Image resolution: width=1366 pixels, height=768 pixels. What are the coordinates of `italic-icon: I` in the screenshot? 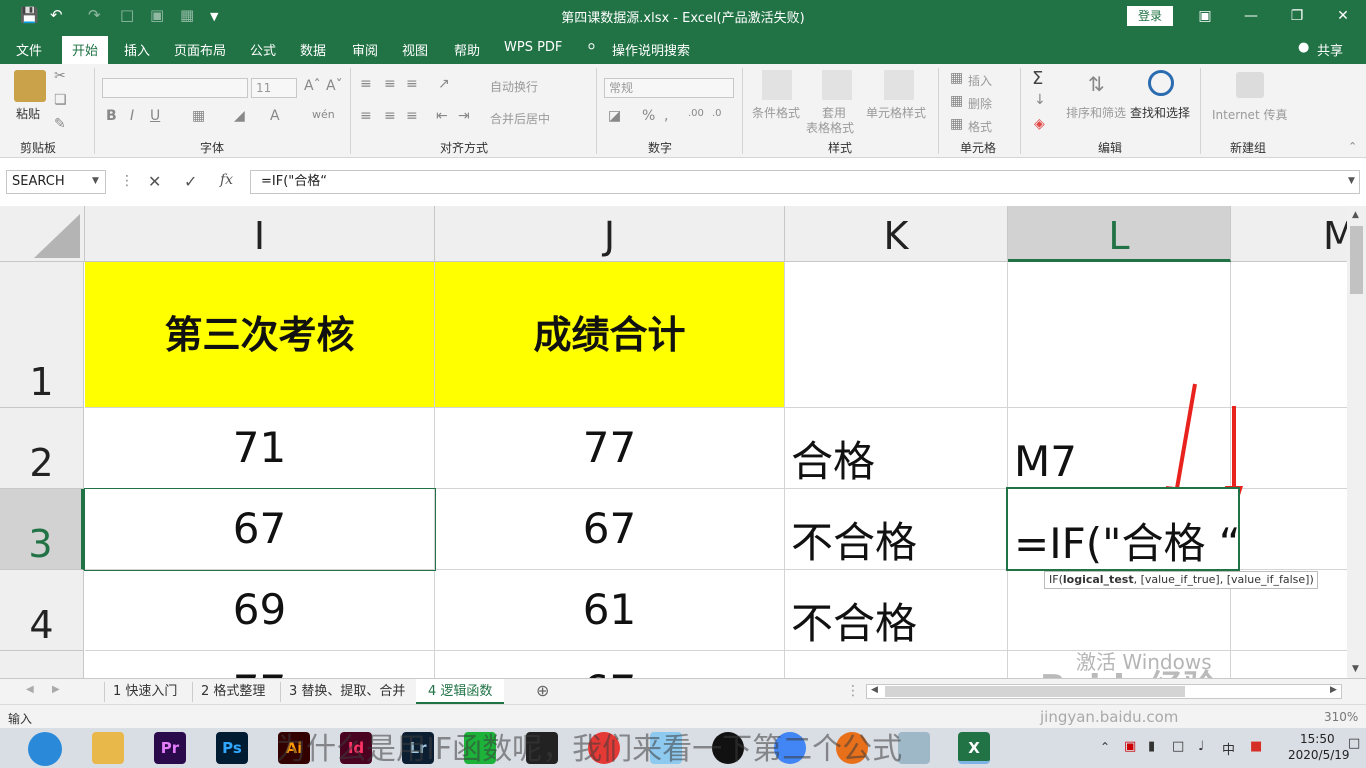 It's located at (132, 116).